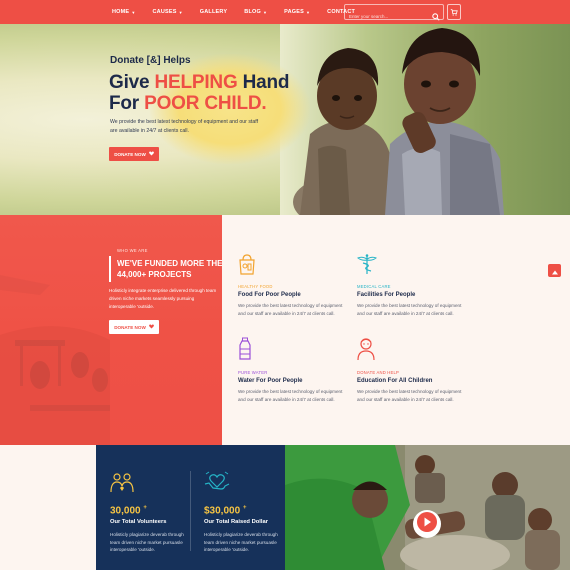 The height and width of the screenshot is (570, 570). What do you see at coordinates (132, 250) in the screenshot?
I see `who-kicker: WHO WE ARE` at bounding box center [132, 250].